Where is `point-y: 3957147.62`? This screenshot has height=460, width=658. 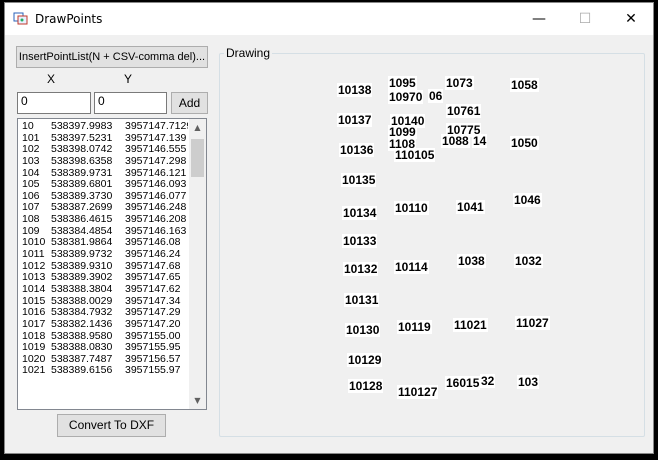 point-y: 3957147.62 is located at coordinates (153, 288).